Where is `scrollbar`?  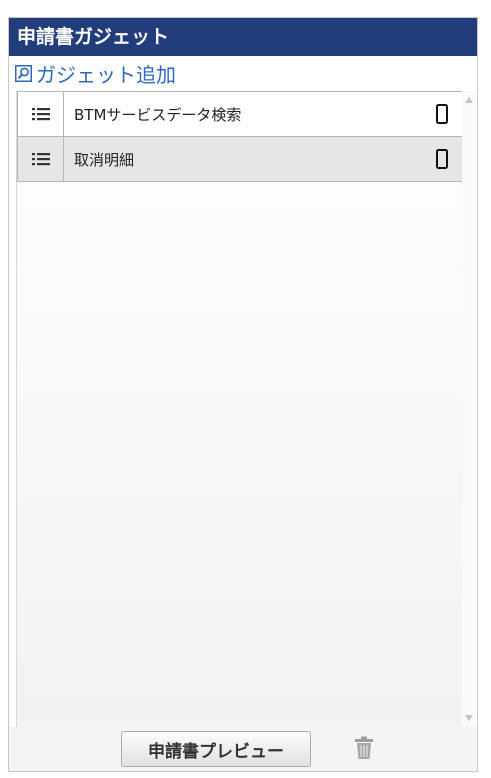
scrollbar is located at coordinates (469, 409).